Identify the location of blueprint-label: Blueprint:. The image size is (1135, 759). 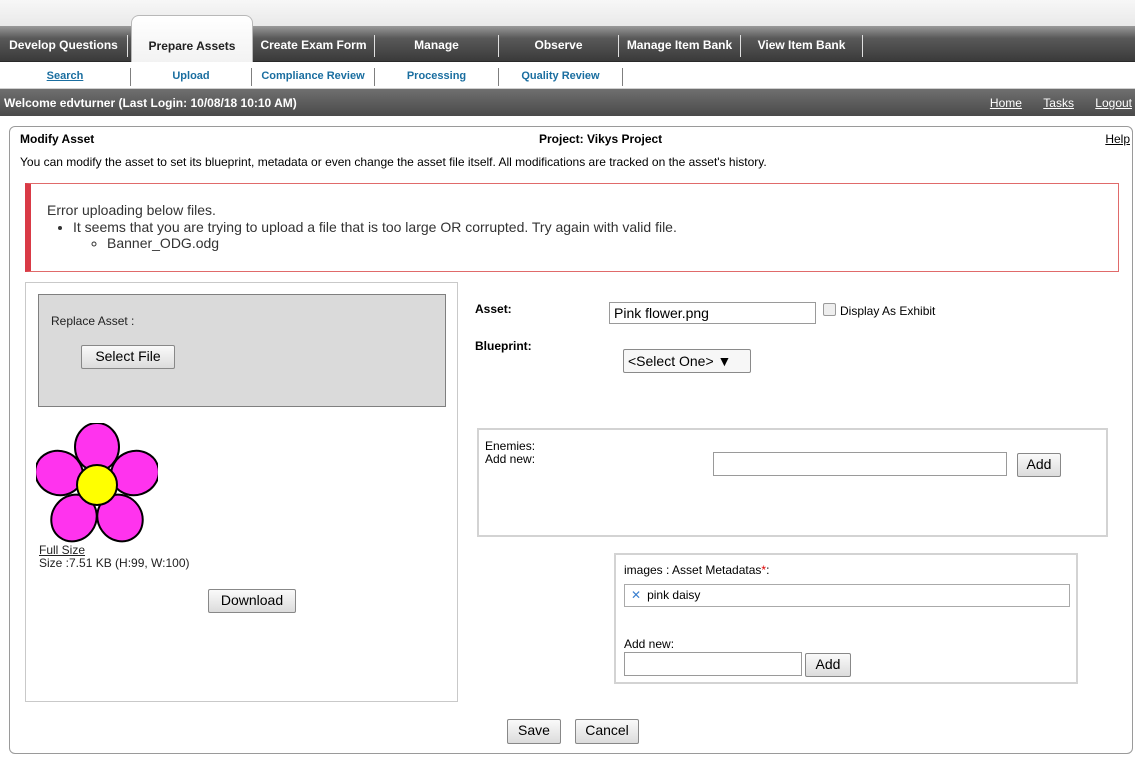
(503, 346).